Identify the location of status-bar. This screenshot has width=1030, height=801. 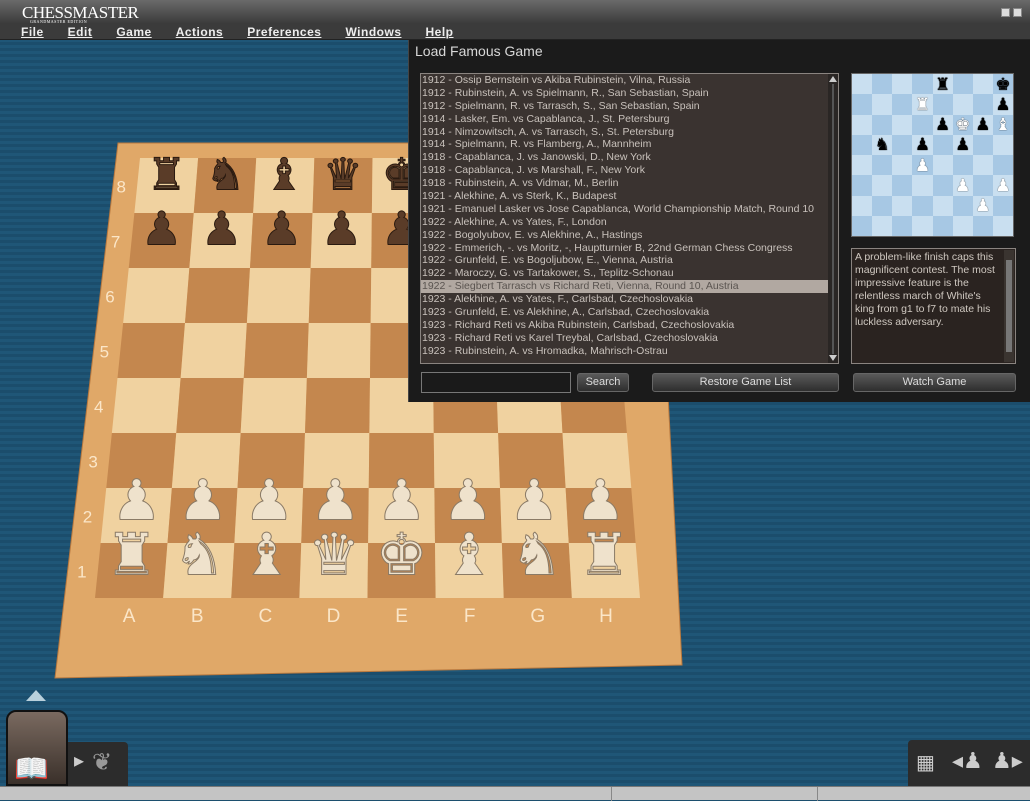
(515, 793).